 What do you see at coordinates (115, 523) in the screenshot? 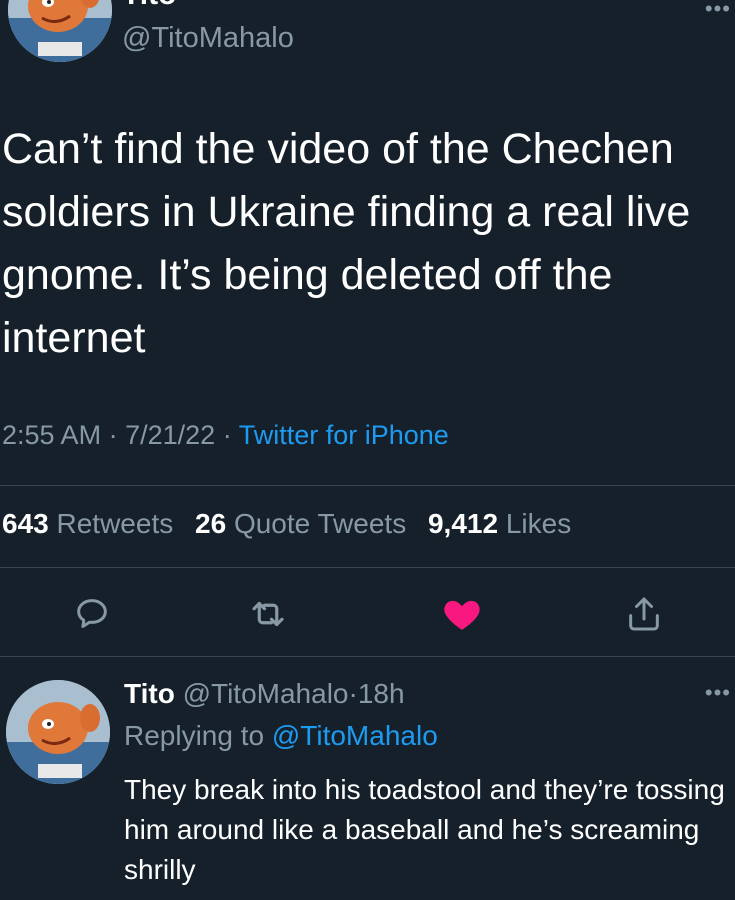
I see `retweets-label: Retweets` at bounding box center [115, 523].